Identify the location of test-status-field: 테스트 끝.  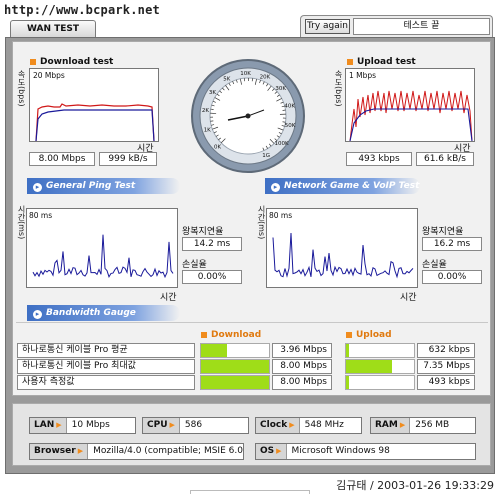
(421, 26).